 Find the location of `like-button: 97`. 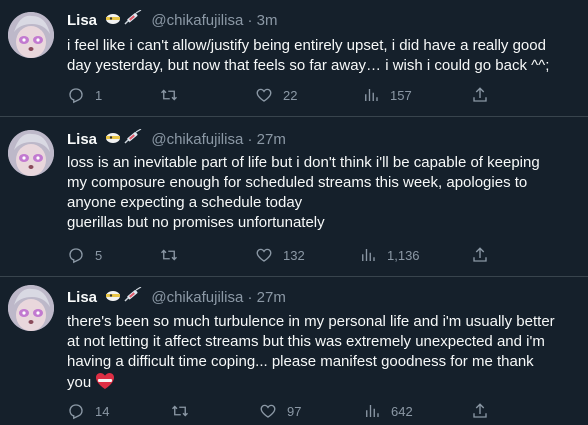

like-button: 97 is located at coordinates (280, 411).